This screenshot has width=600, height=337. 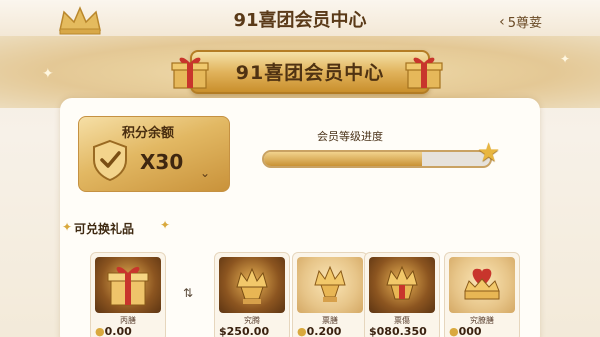 I want to click on gift-price: $080.350, so click(x=398, y=331).